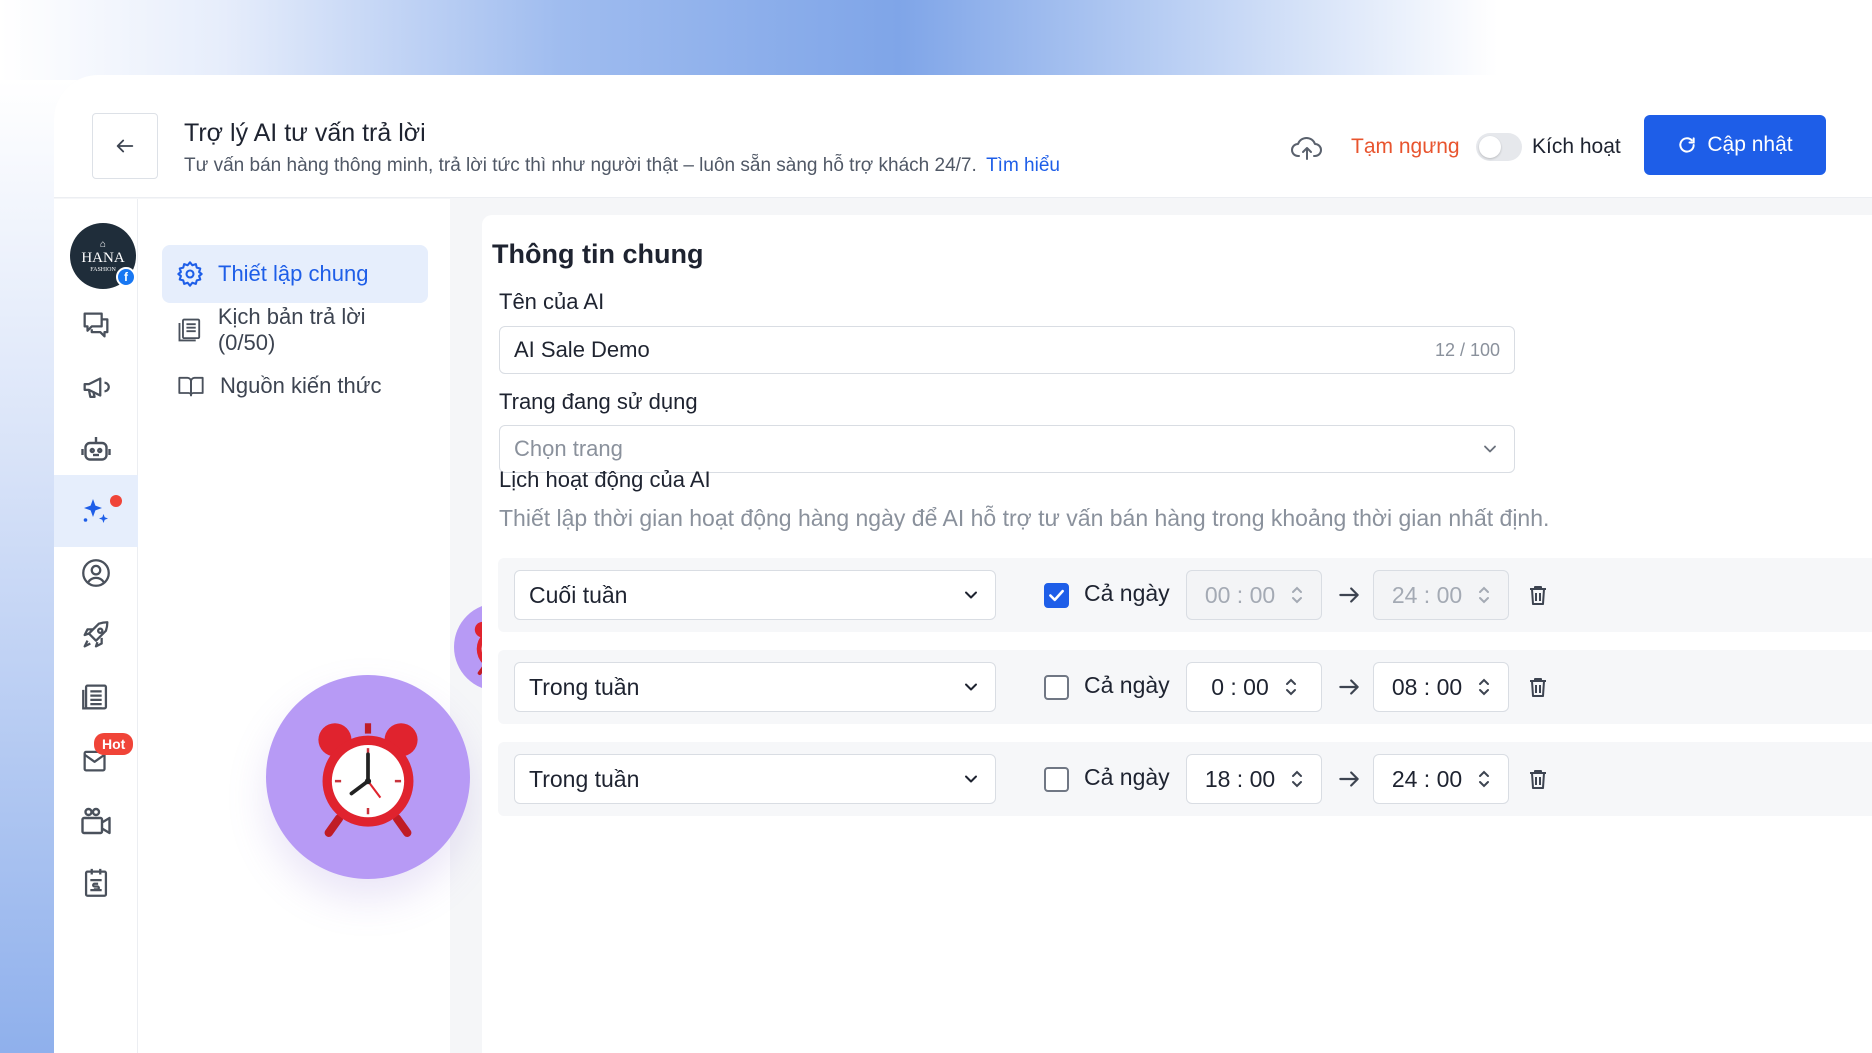 The height and width of the screenshot is (1053, 1872). What do you see at coordinates (96, 325) in the screenshot?
I see `chat-icon` at bounding box center [96, 325].